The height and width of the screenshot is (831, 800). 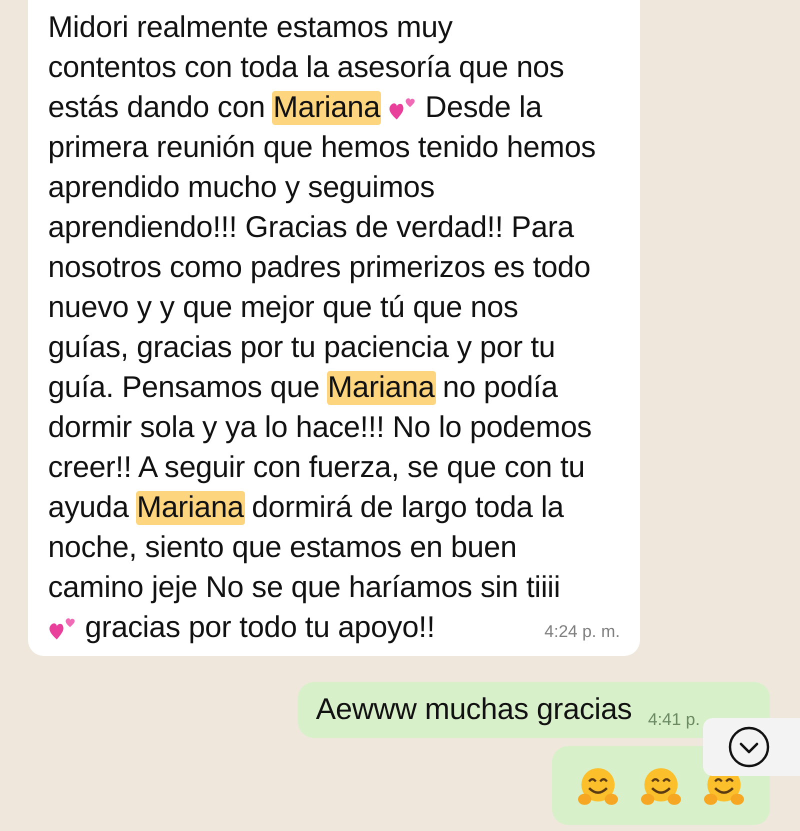 I want to click on message-text: Aewww muchas gracias, so click(x=474, y=710).